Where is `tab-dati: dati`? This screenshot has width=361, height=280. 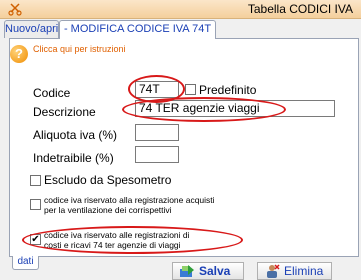
tab-dati: dati is located at coordinates (25, 263).